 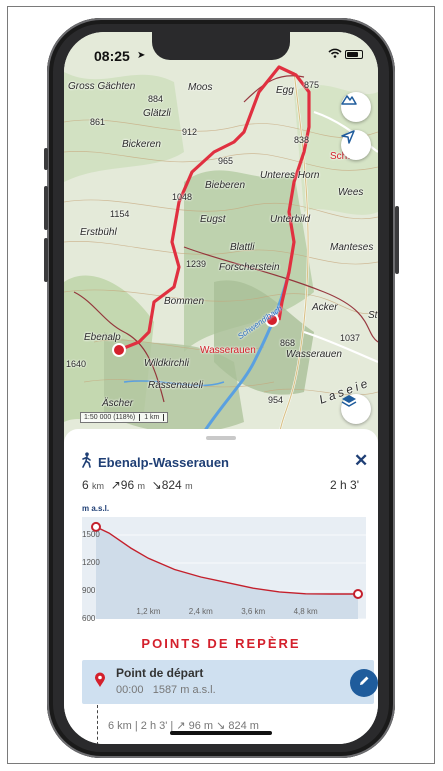 I want to click on route-title: Ebenalp-Wasserauen, so click(x=164, y=462).